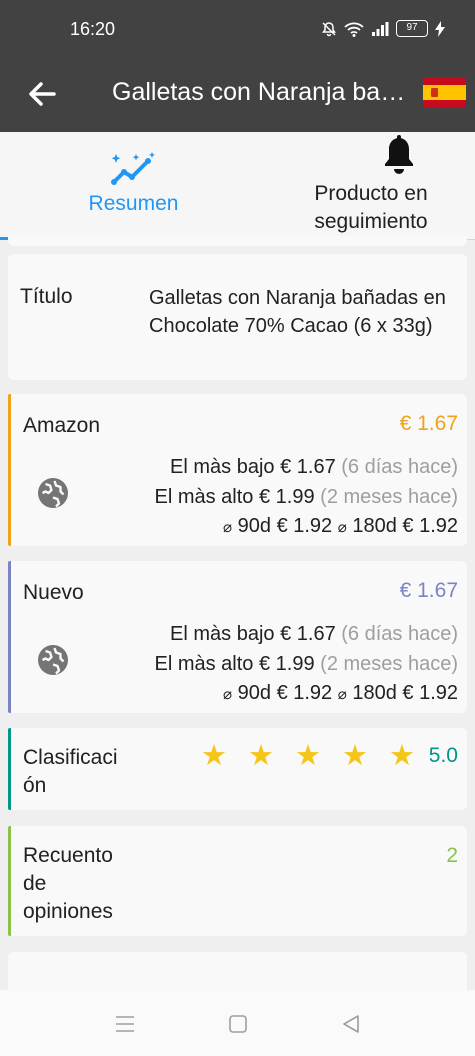  I want to click on nuevo-current-price: € 1.67, so click(428, 590).